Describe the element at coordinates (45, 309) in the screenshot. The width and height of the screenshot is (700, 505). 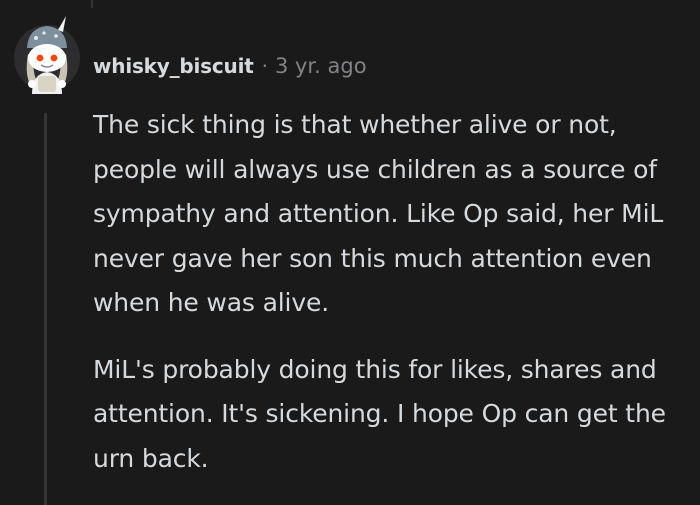
I see `collapse-thread-line` at that location.